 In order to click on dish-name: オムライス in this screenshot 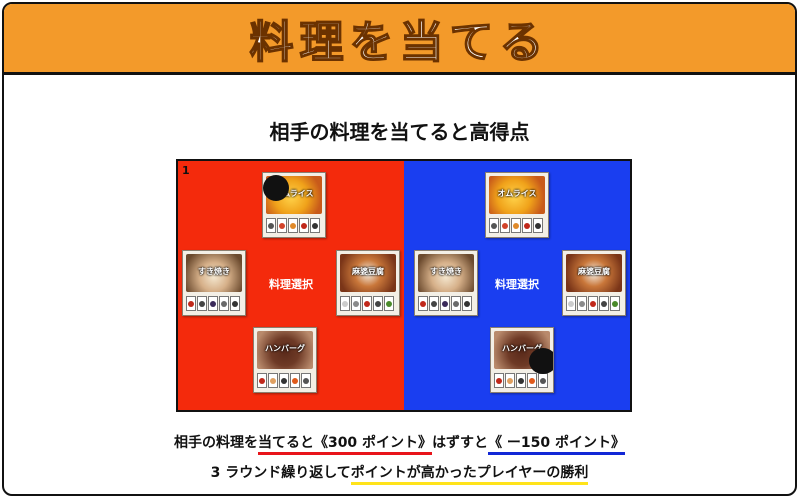, I will do `click(517, 193)`.